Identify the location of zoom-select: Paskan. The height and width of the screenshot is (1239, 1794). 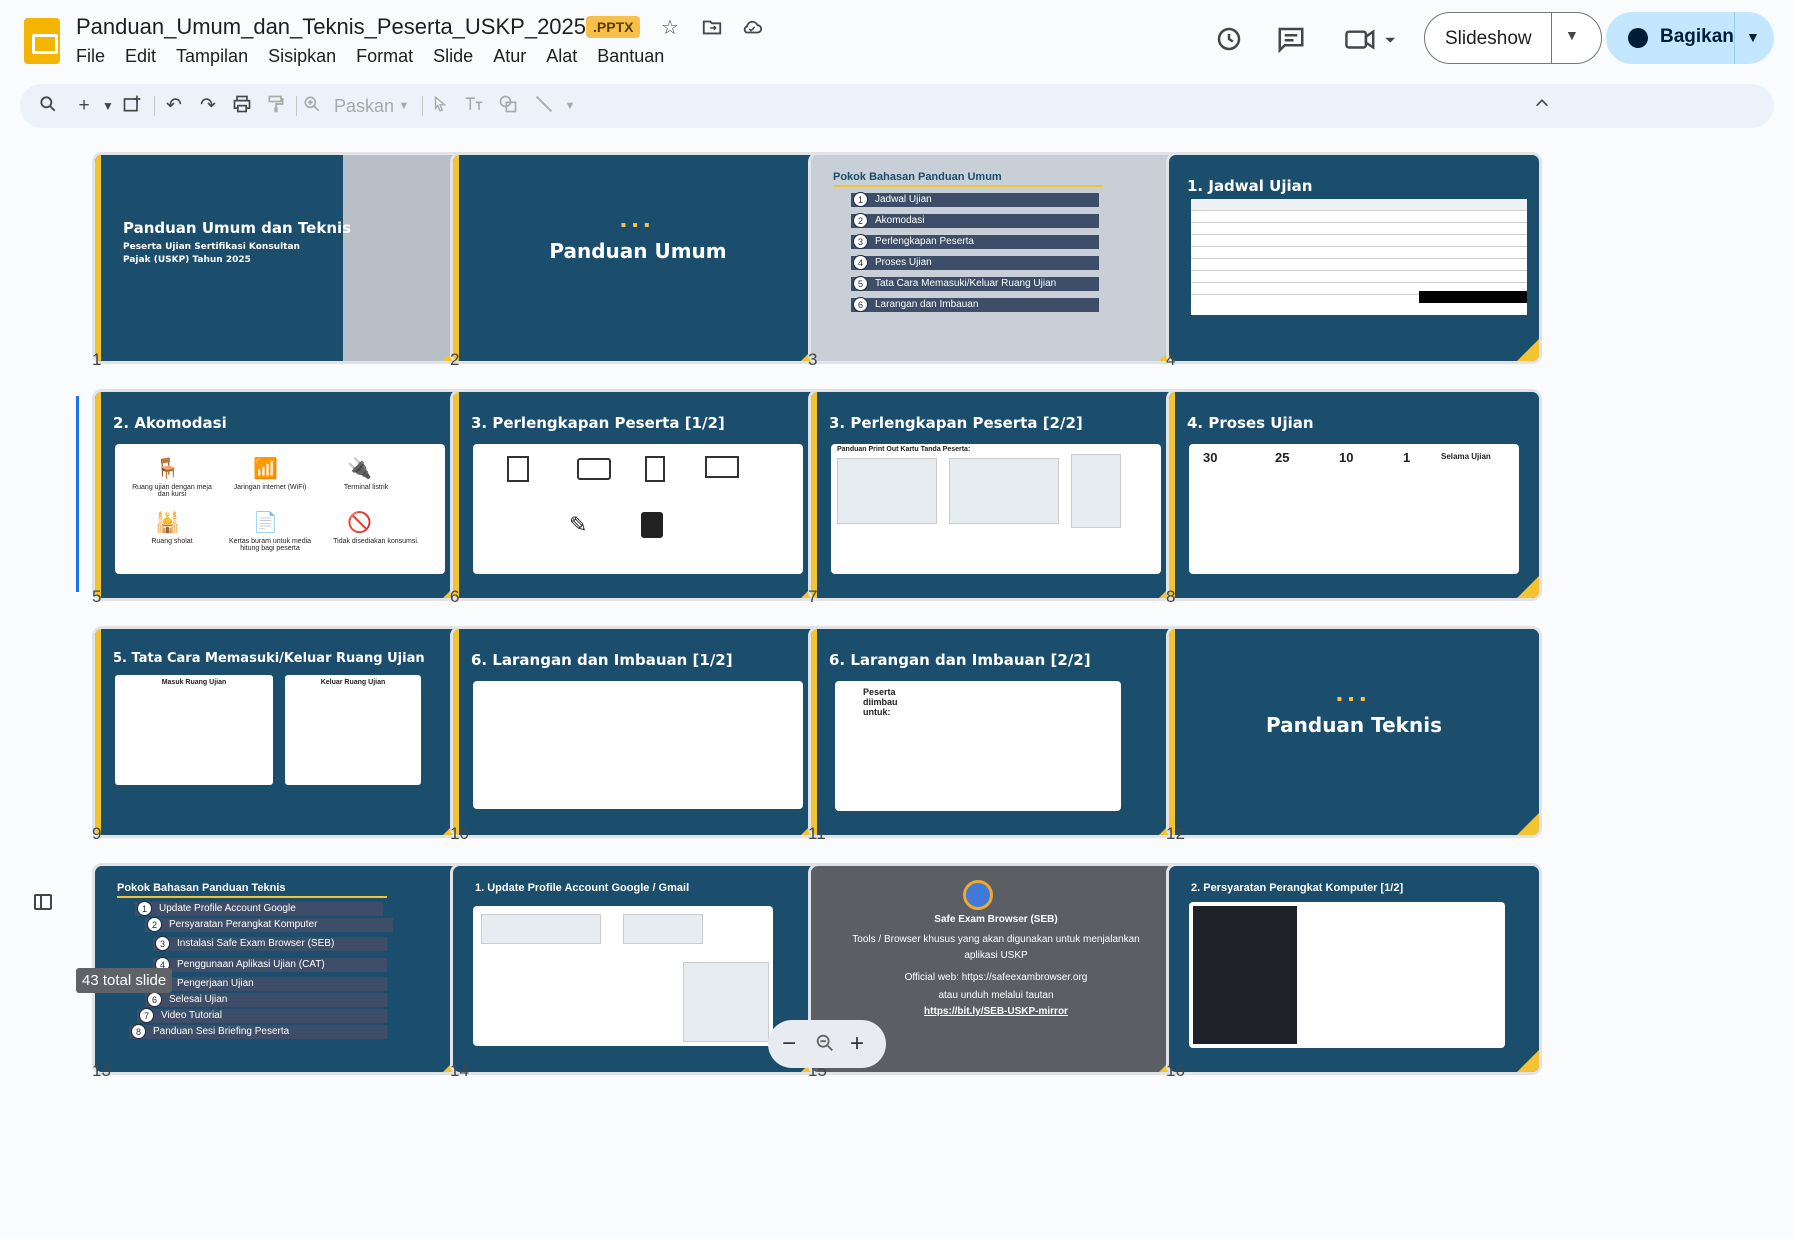
(364, 106).